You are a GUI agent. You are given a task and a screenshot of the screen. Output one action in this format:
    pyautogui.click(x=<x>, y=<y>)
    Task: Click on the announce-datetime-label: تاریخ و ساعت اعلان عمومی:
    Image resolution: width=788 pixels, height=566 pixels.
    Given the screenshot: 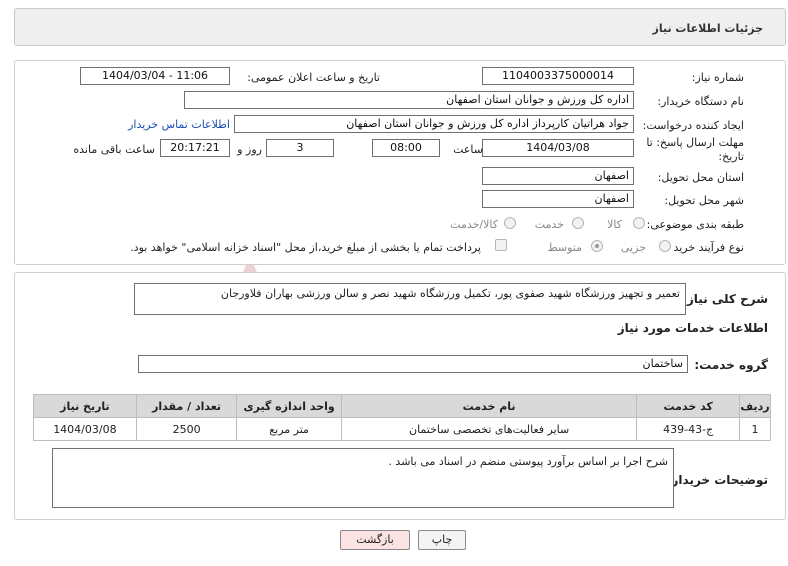 What is the action you would take?
    pyautogui.click(x=313, y=77)
    